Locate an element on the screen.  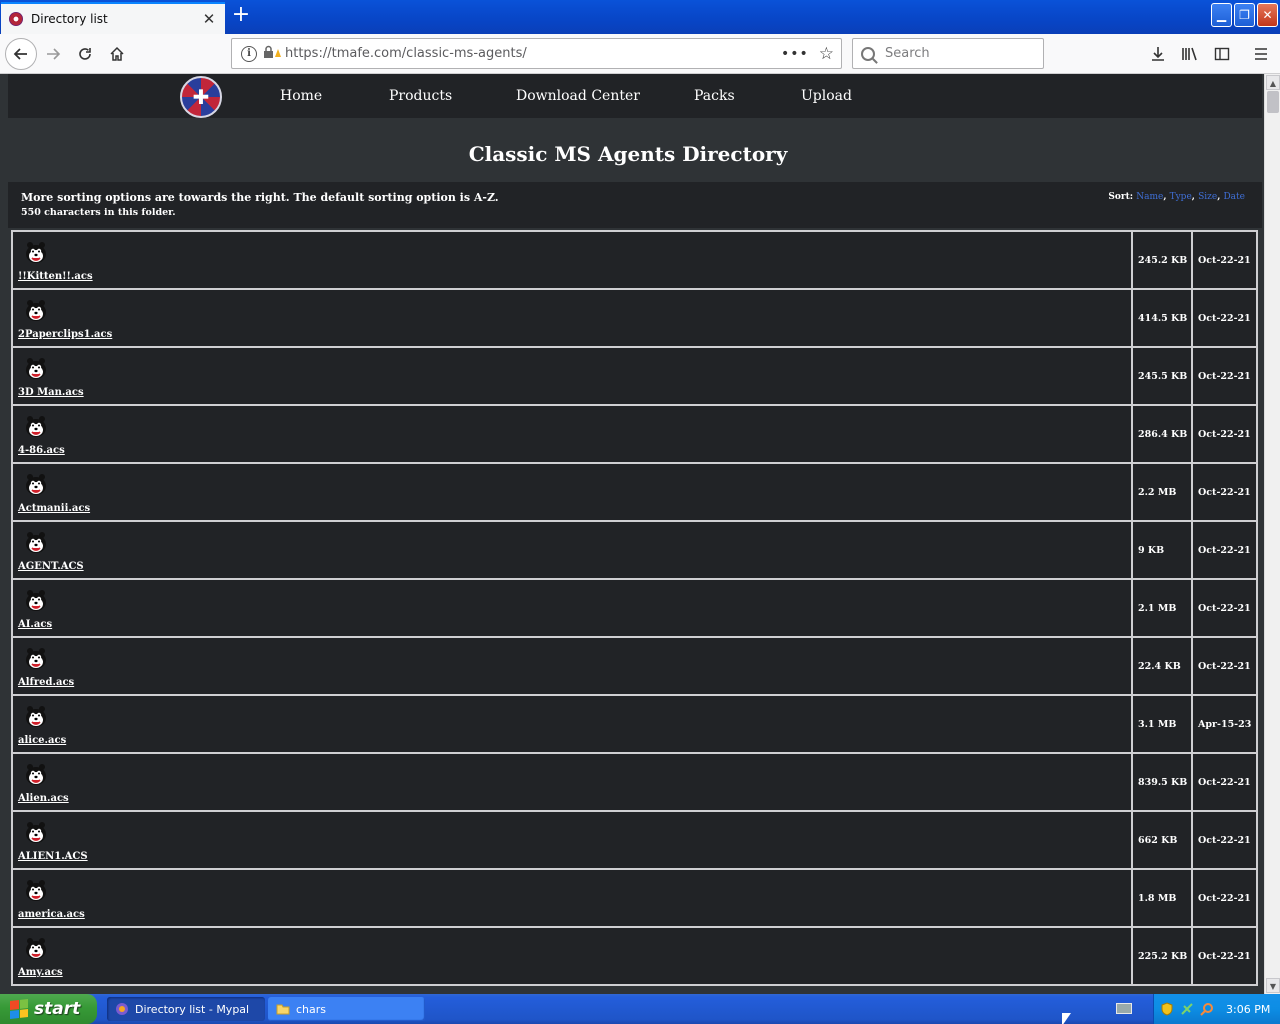
security-shield-icon is located at coordinates (1167, 1009).